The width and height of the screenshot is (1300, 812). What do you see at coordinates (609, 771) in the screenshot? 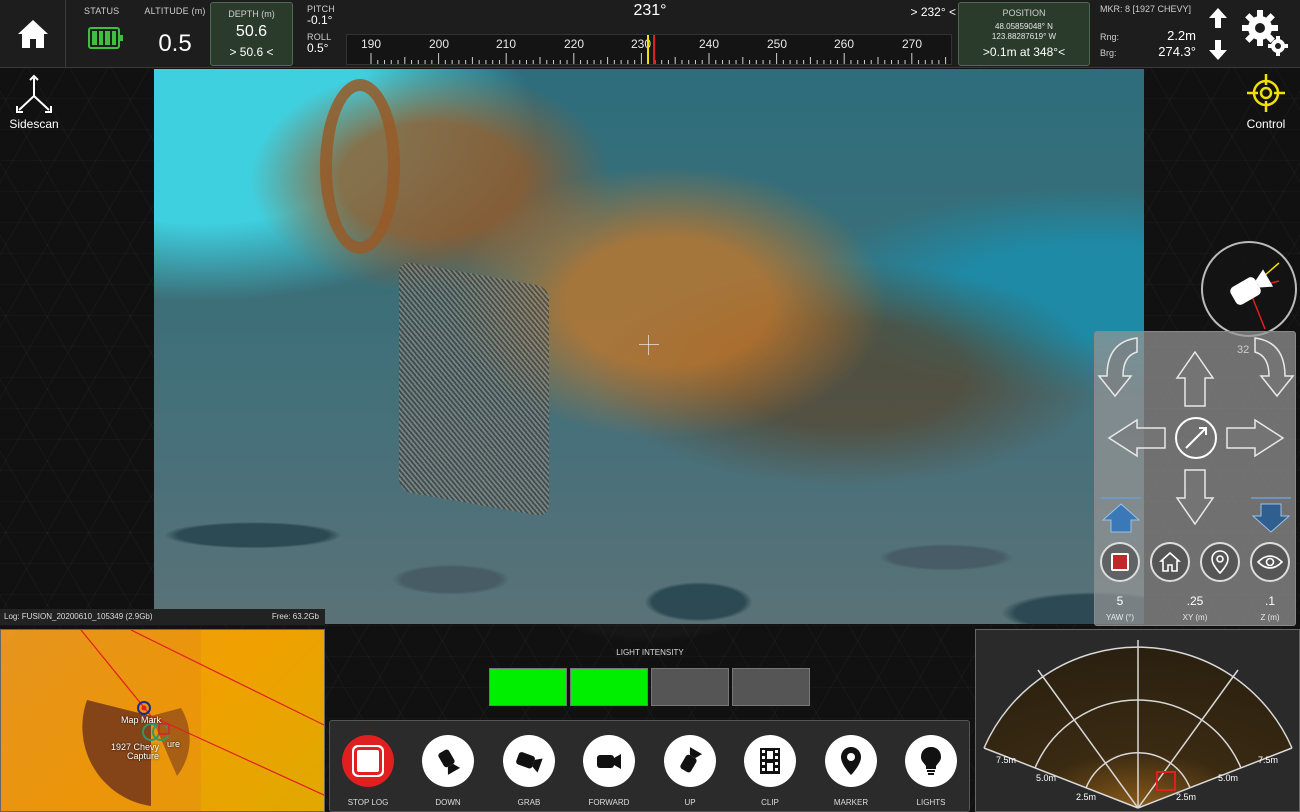
I see `camera-forward-button: FORWARD` at bounding box center [609, 771].